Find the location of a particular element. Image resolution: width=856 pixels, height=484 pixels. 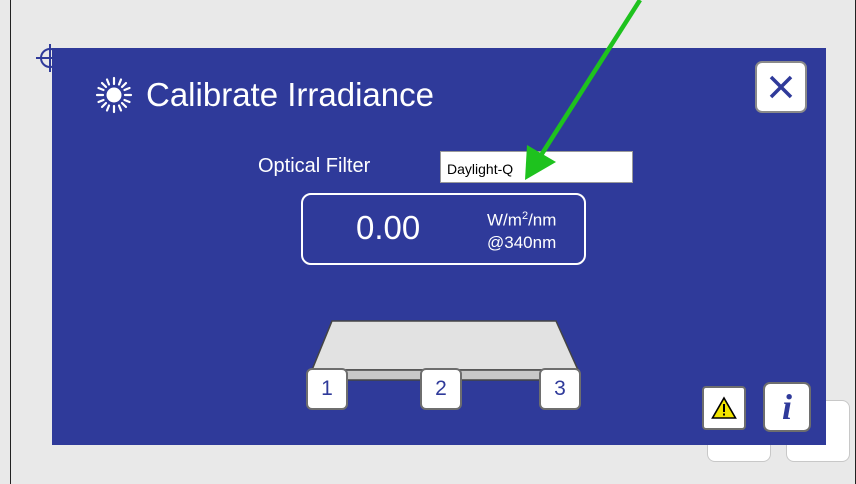

warning-button is located at coordinates (724, 408).